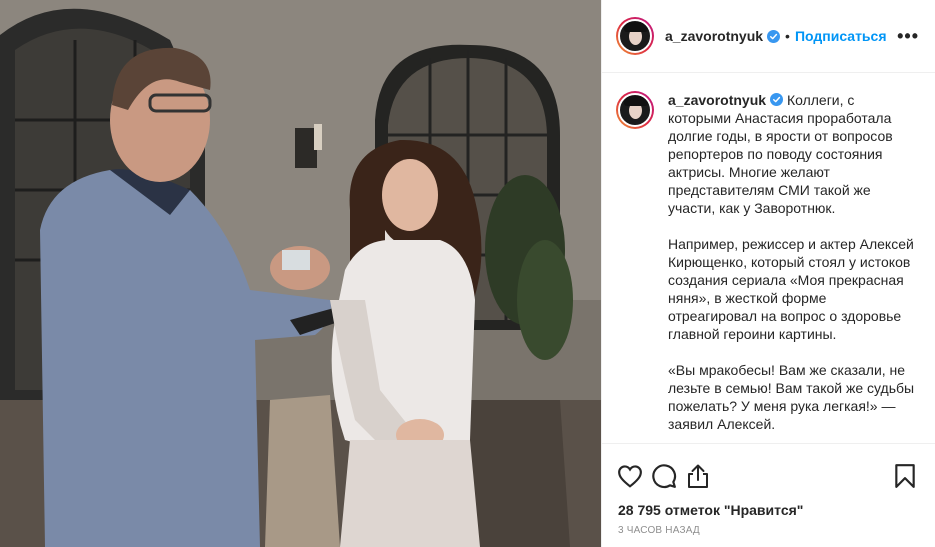  What do you see at coordinates (768, 535) in the screenshot?
I see `post-timestamp: 3 часов назад` at bounding box center [768, 535].